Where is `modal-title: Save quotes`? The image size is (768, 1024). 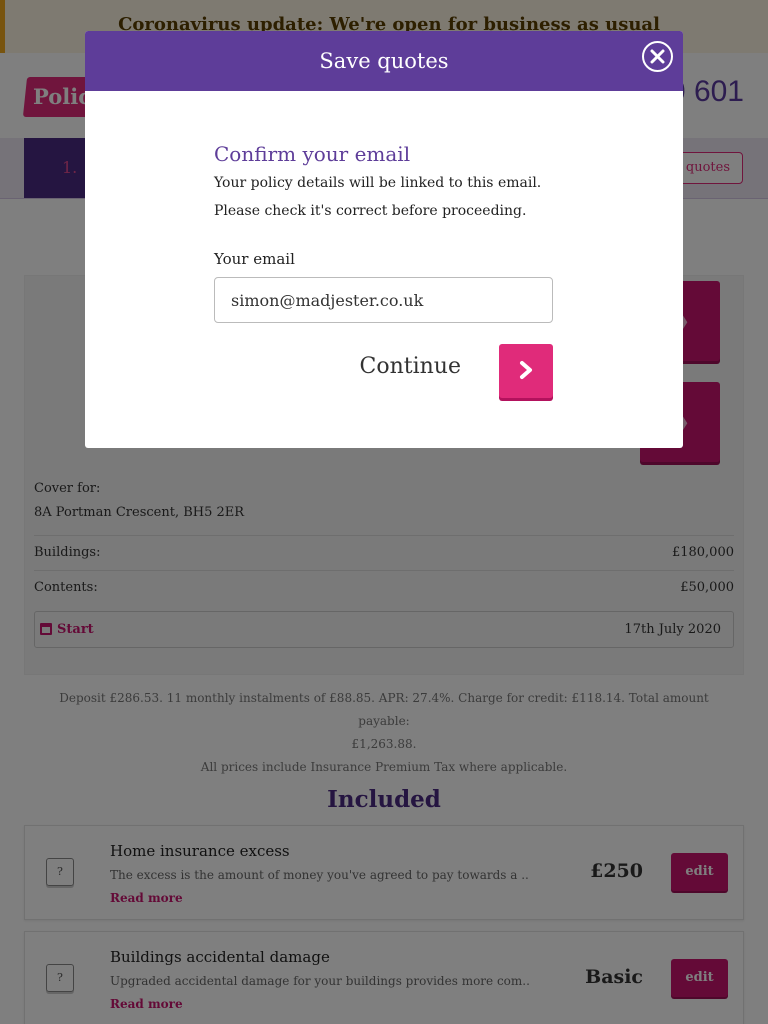 modal-title: Save quotes is located at coordinates (384, 61).